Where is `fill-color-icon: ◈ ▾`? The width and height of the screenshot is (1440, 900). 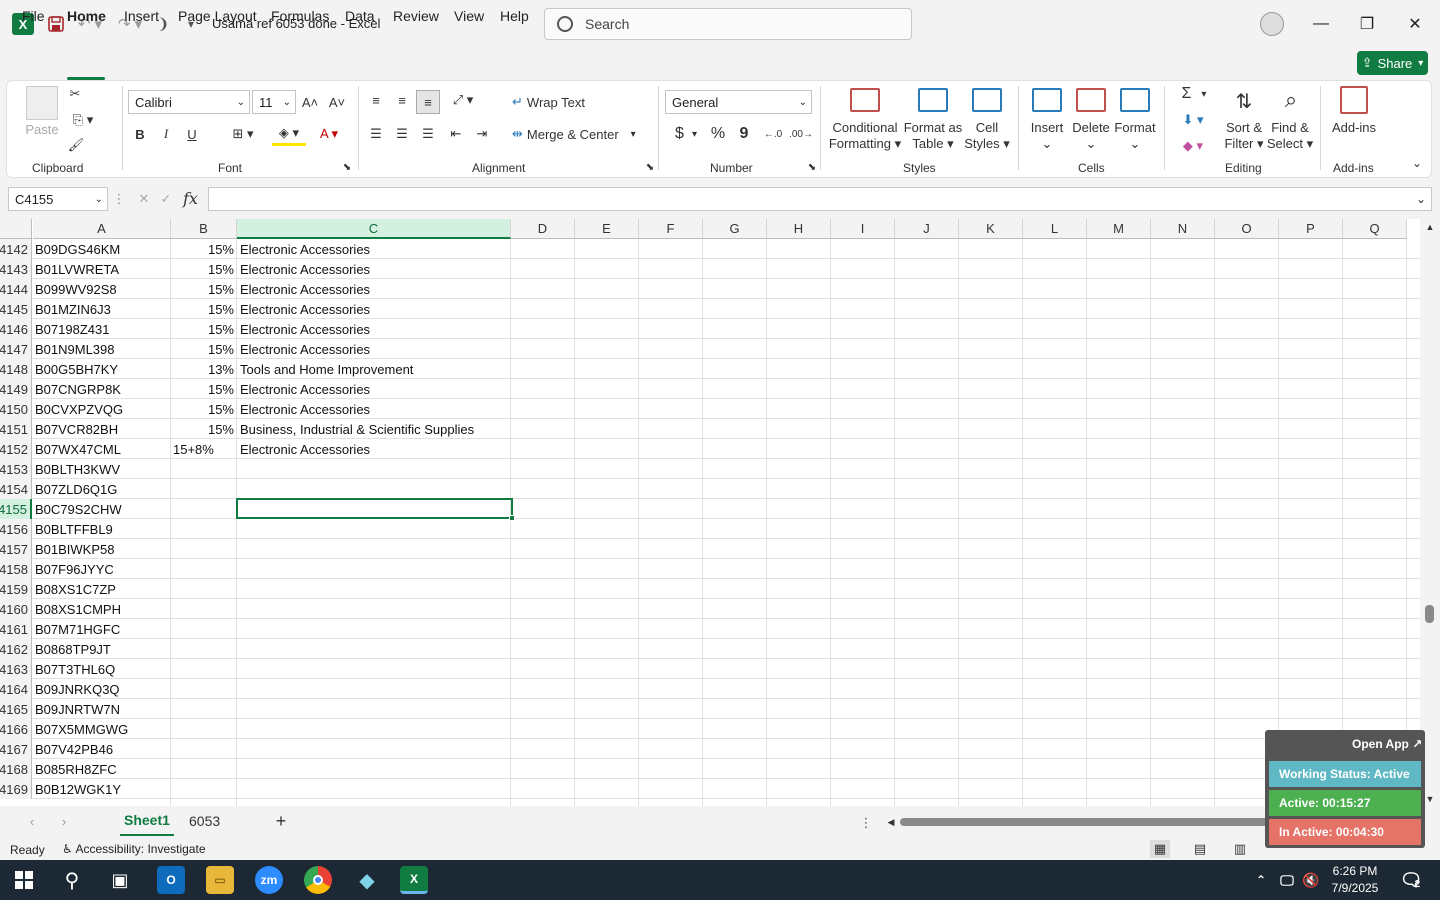
fill-color-icon: ◈ ▾ is located at coordinates (289, 134).